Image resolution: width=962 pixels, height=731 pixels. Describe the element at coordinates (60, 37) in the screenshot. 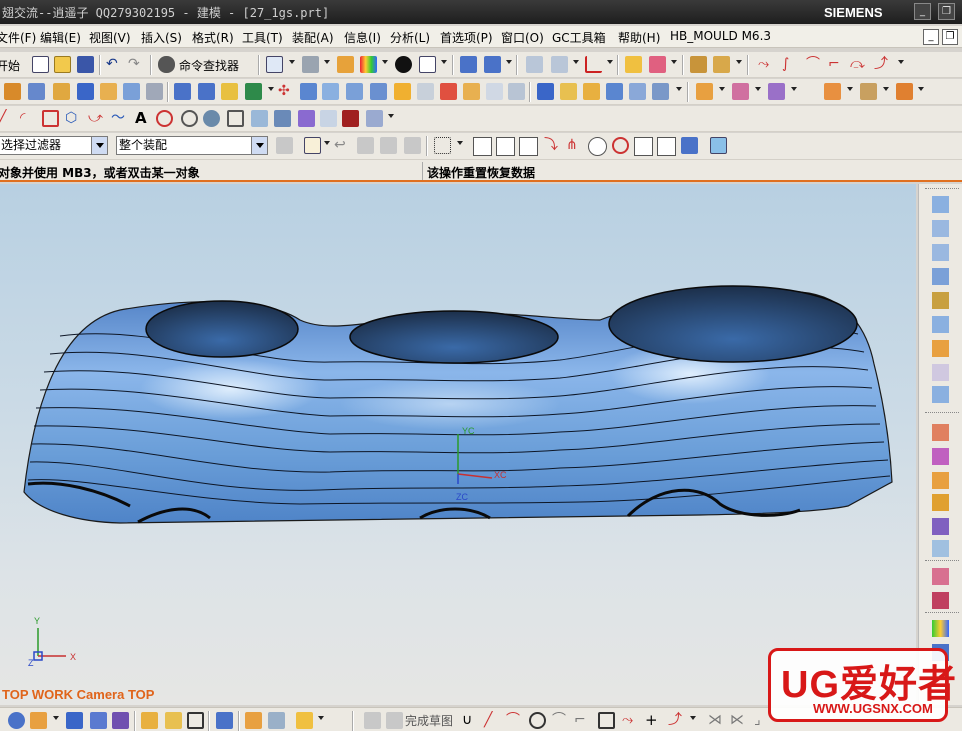

I see `menu-edit: 编辑(E)` at that location.